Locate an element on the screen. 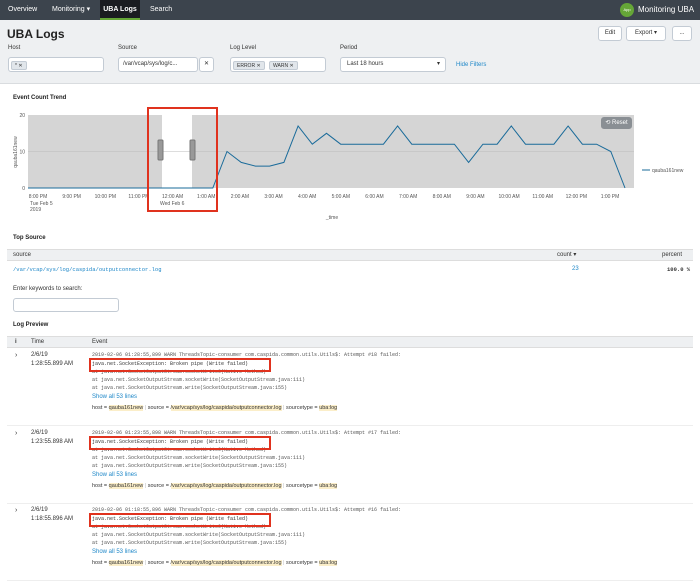 This screenshot has height=583, width=700. edit-button: Edit is located at coordinates (610, 33).